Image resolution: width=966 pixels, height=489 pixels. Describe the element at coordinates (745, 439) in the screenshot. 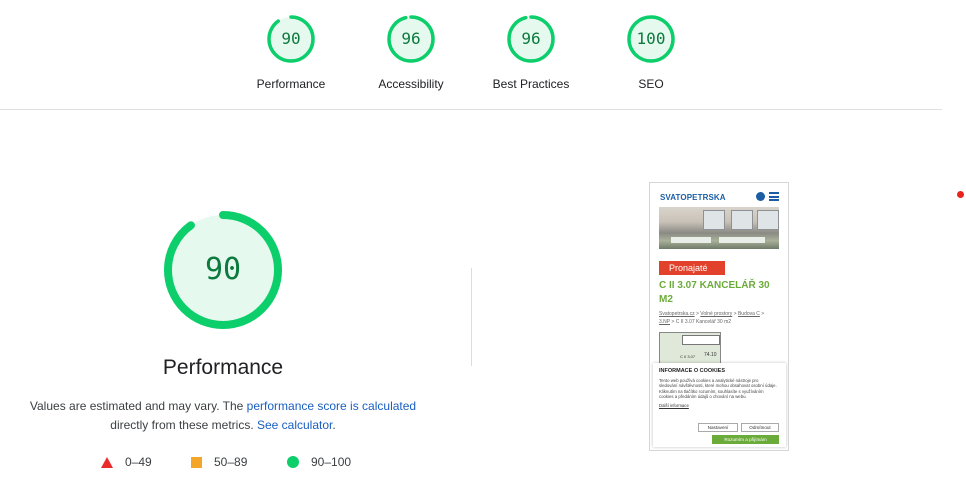

I see `cookie-accept-button: Rozumím a přijímám` at that location.